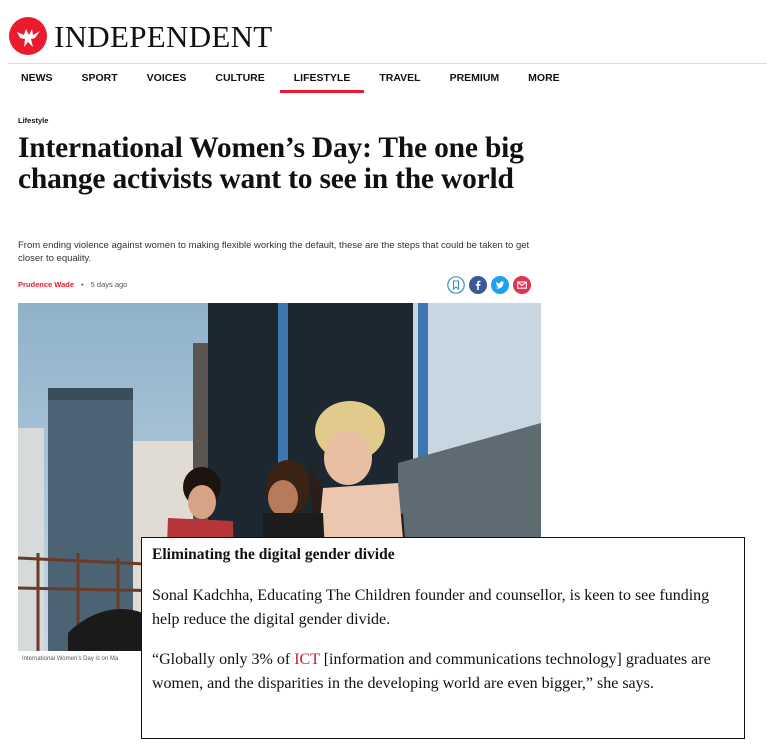 The height and width of the screenshot is (751, 767). What do you see at coordinates (109, 284) in the screenshot?
I see `publish-time: 5 days ago` at bounding box center [109, 284].